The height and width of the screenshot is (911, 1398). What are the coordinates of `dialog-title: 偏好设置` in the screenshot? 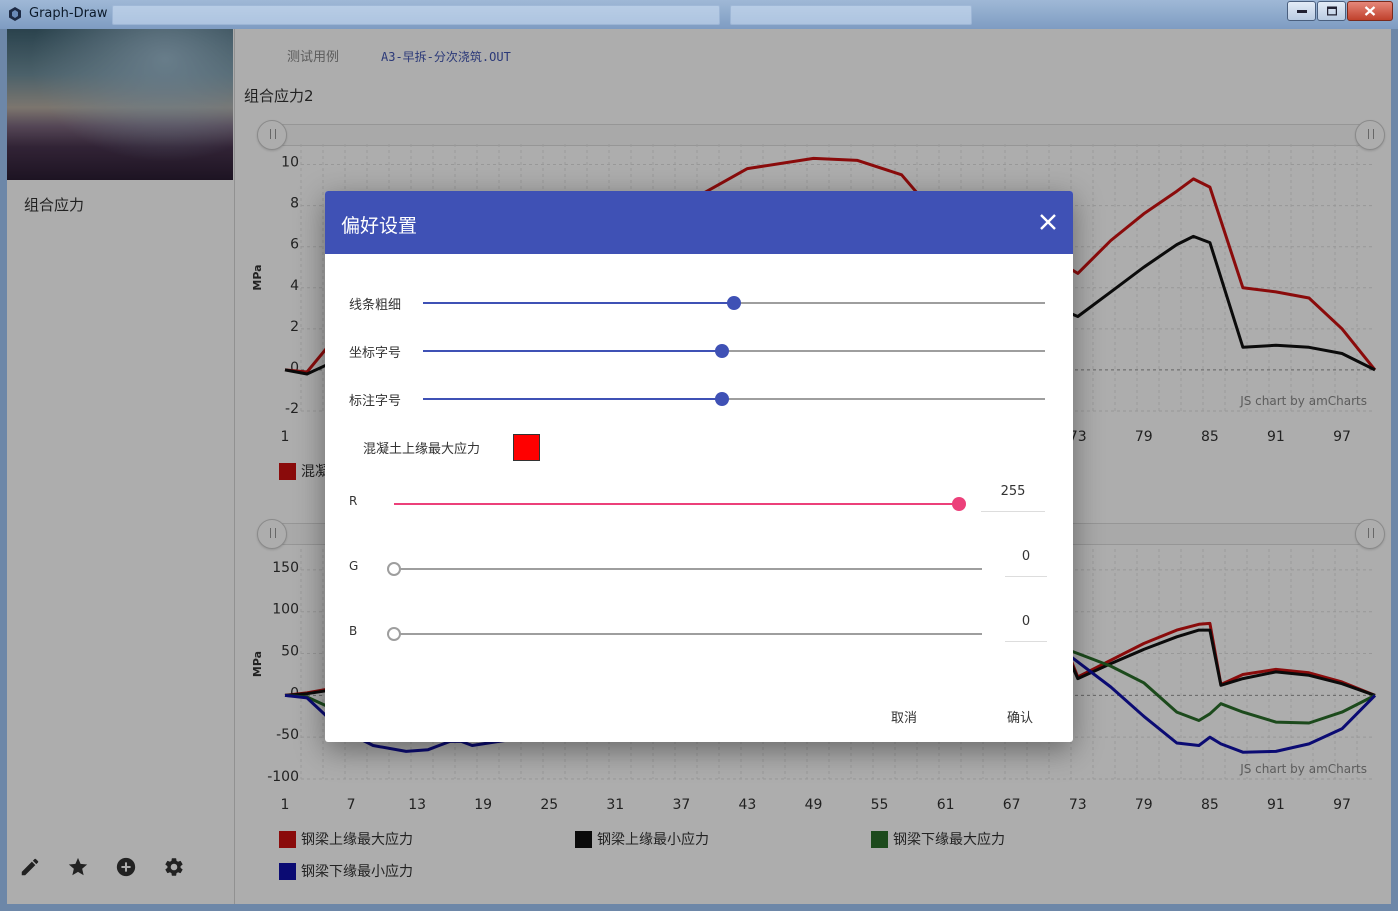 It's located at (379, 226).